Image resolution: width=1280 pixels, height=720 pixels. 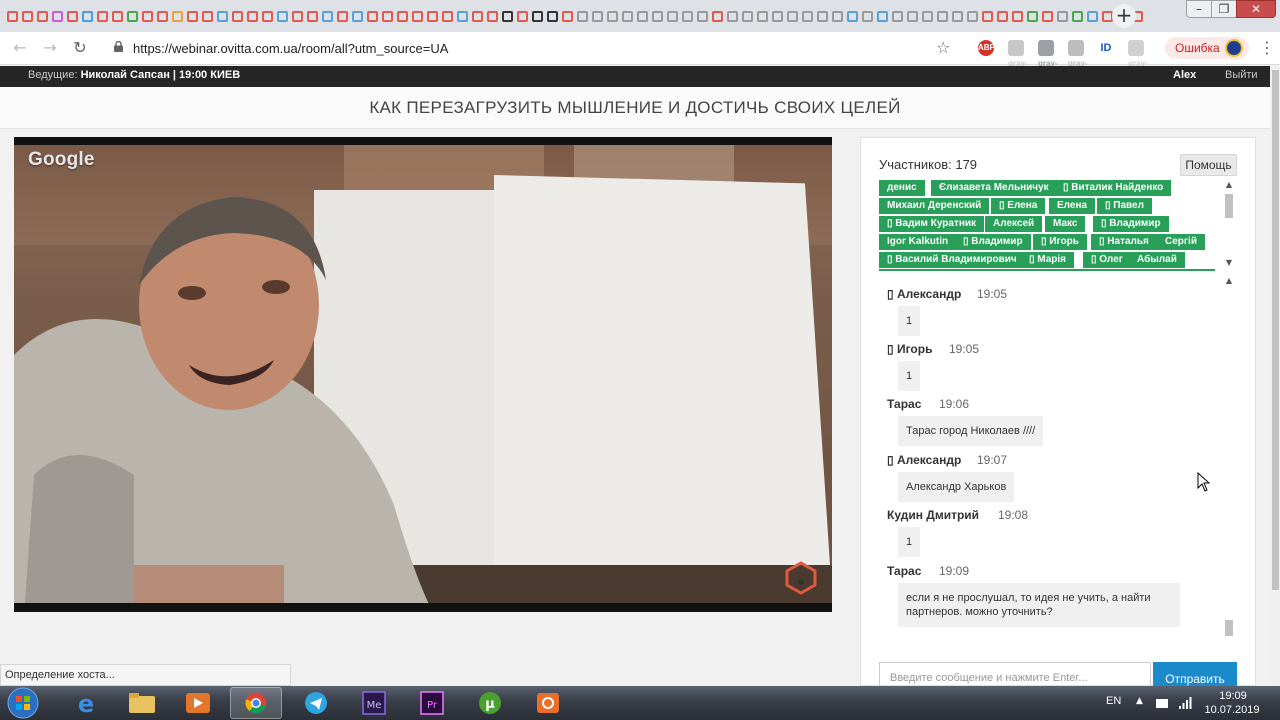 What do you see at coordinates (1138, 62) in the screenshot?
I see `extension-icon: ext-gray-4` at bounding box center [1138, 62].